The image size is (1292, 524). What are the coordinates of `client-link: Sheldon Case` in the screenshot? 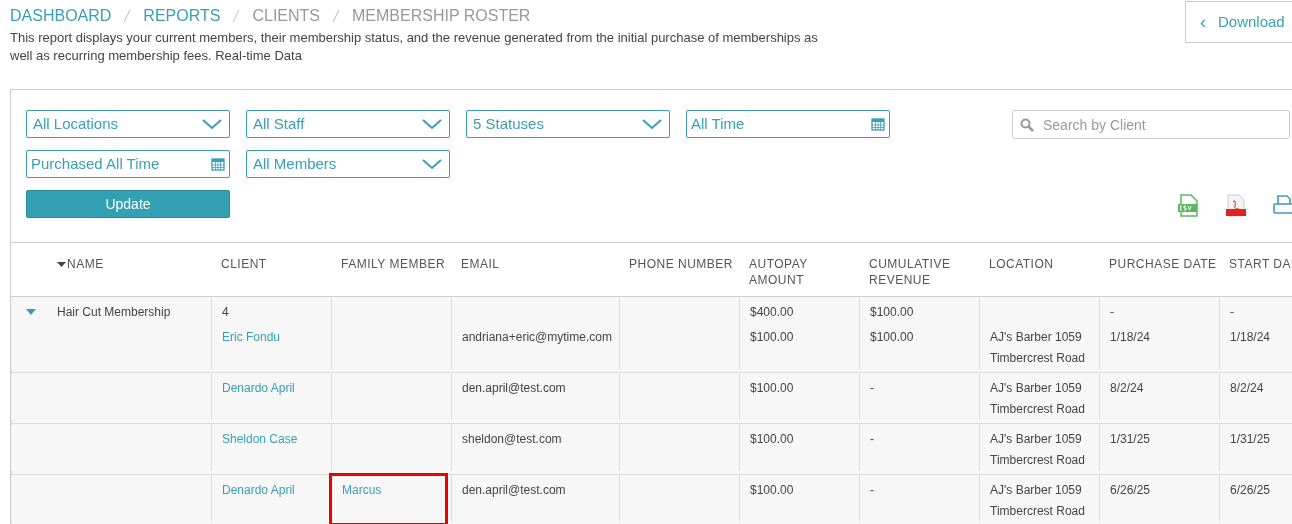 It's located at (260, 439).